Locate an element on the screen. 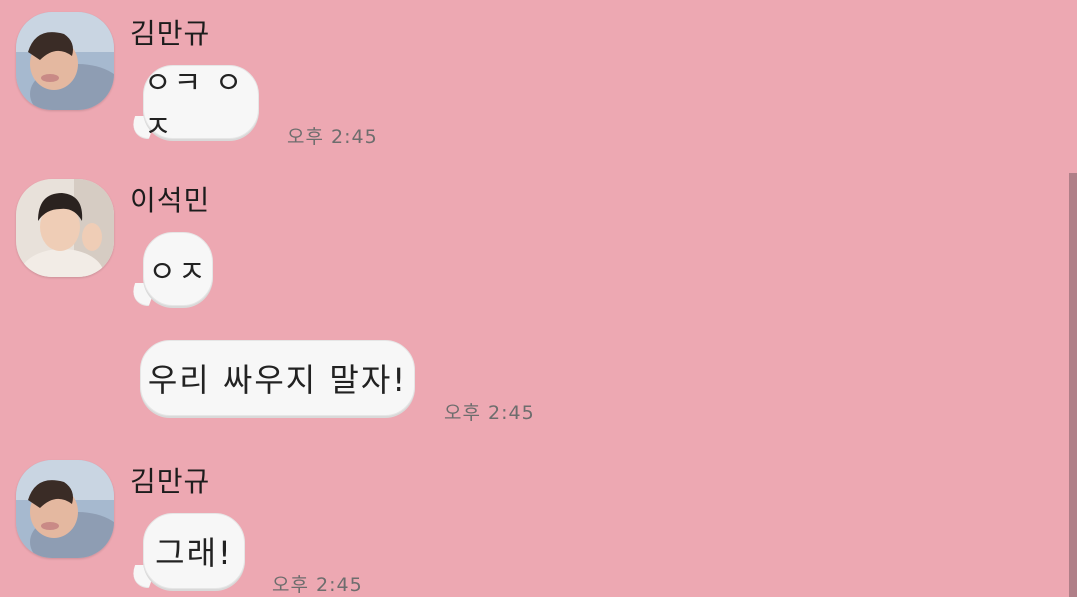  scrollbar is located at coordinates (1073, 385).